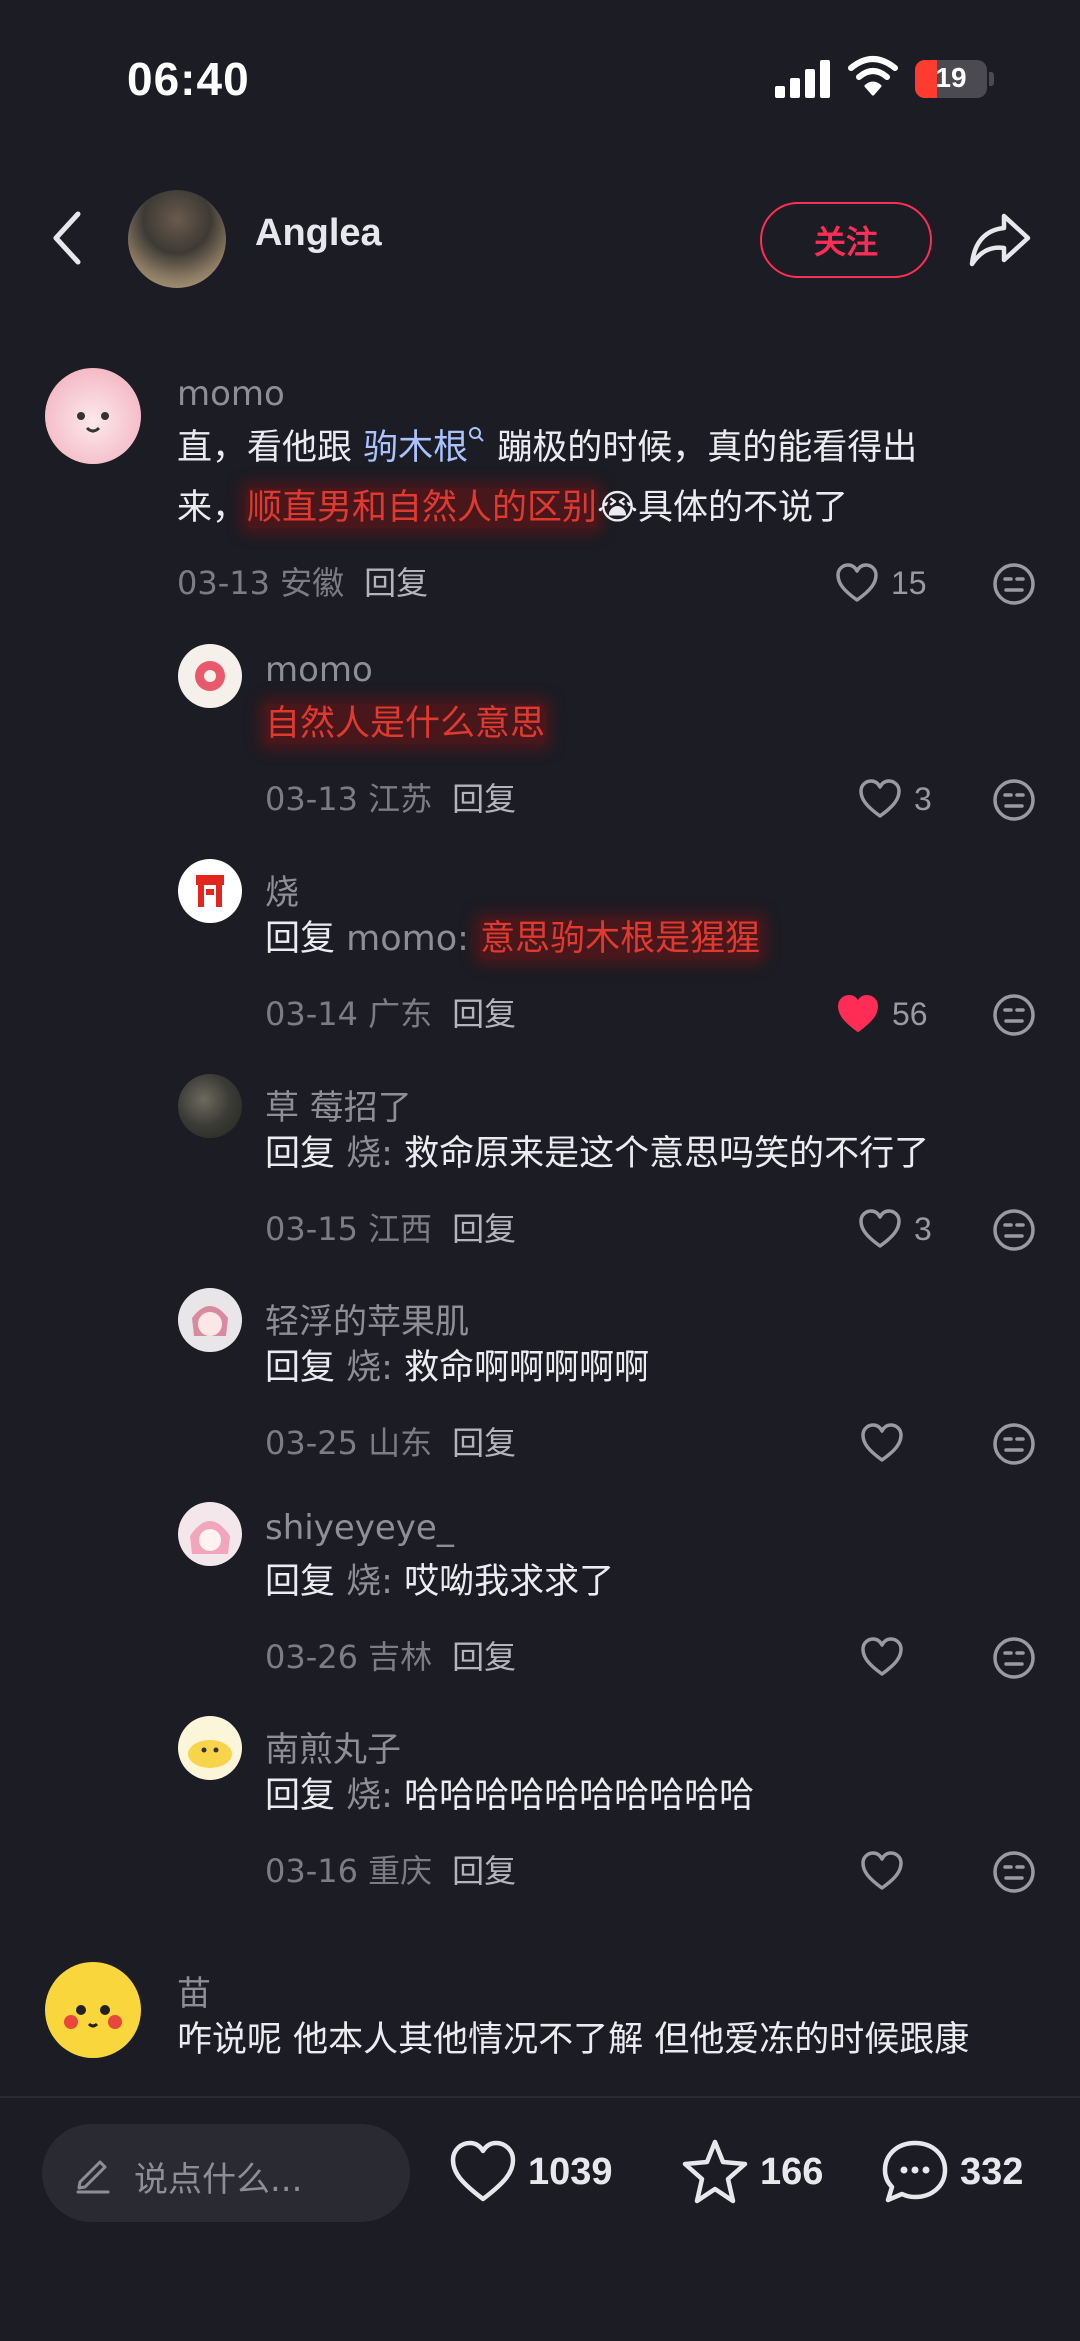 This screenshot has height=2341, width=1080. Describe the element at coordinates (476, 434) in the screenshot. I see `search-icon` at that location.